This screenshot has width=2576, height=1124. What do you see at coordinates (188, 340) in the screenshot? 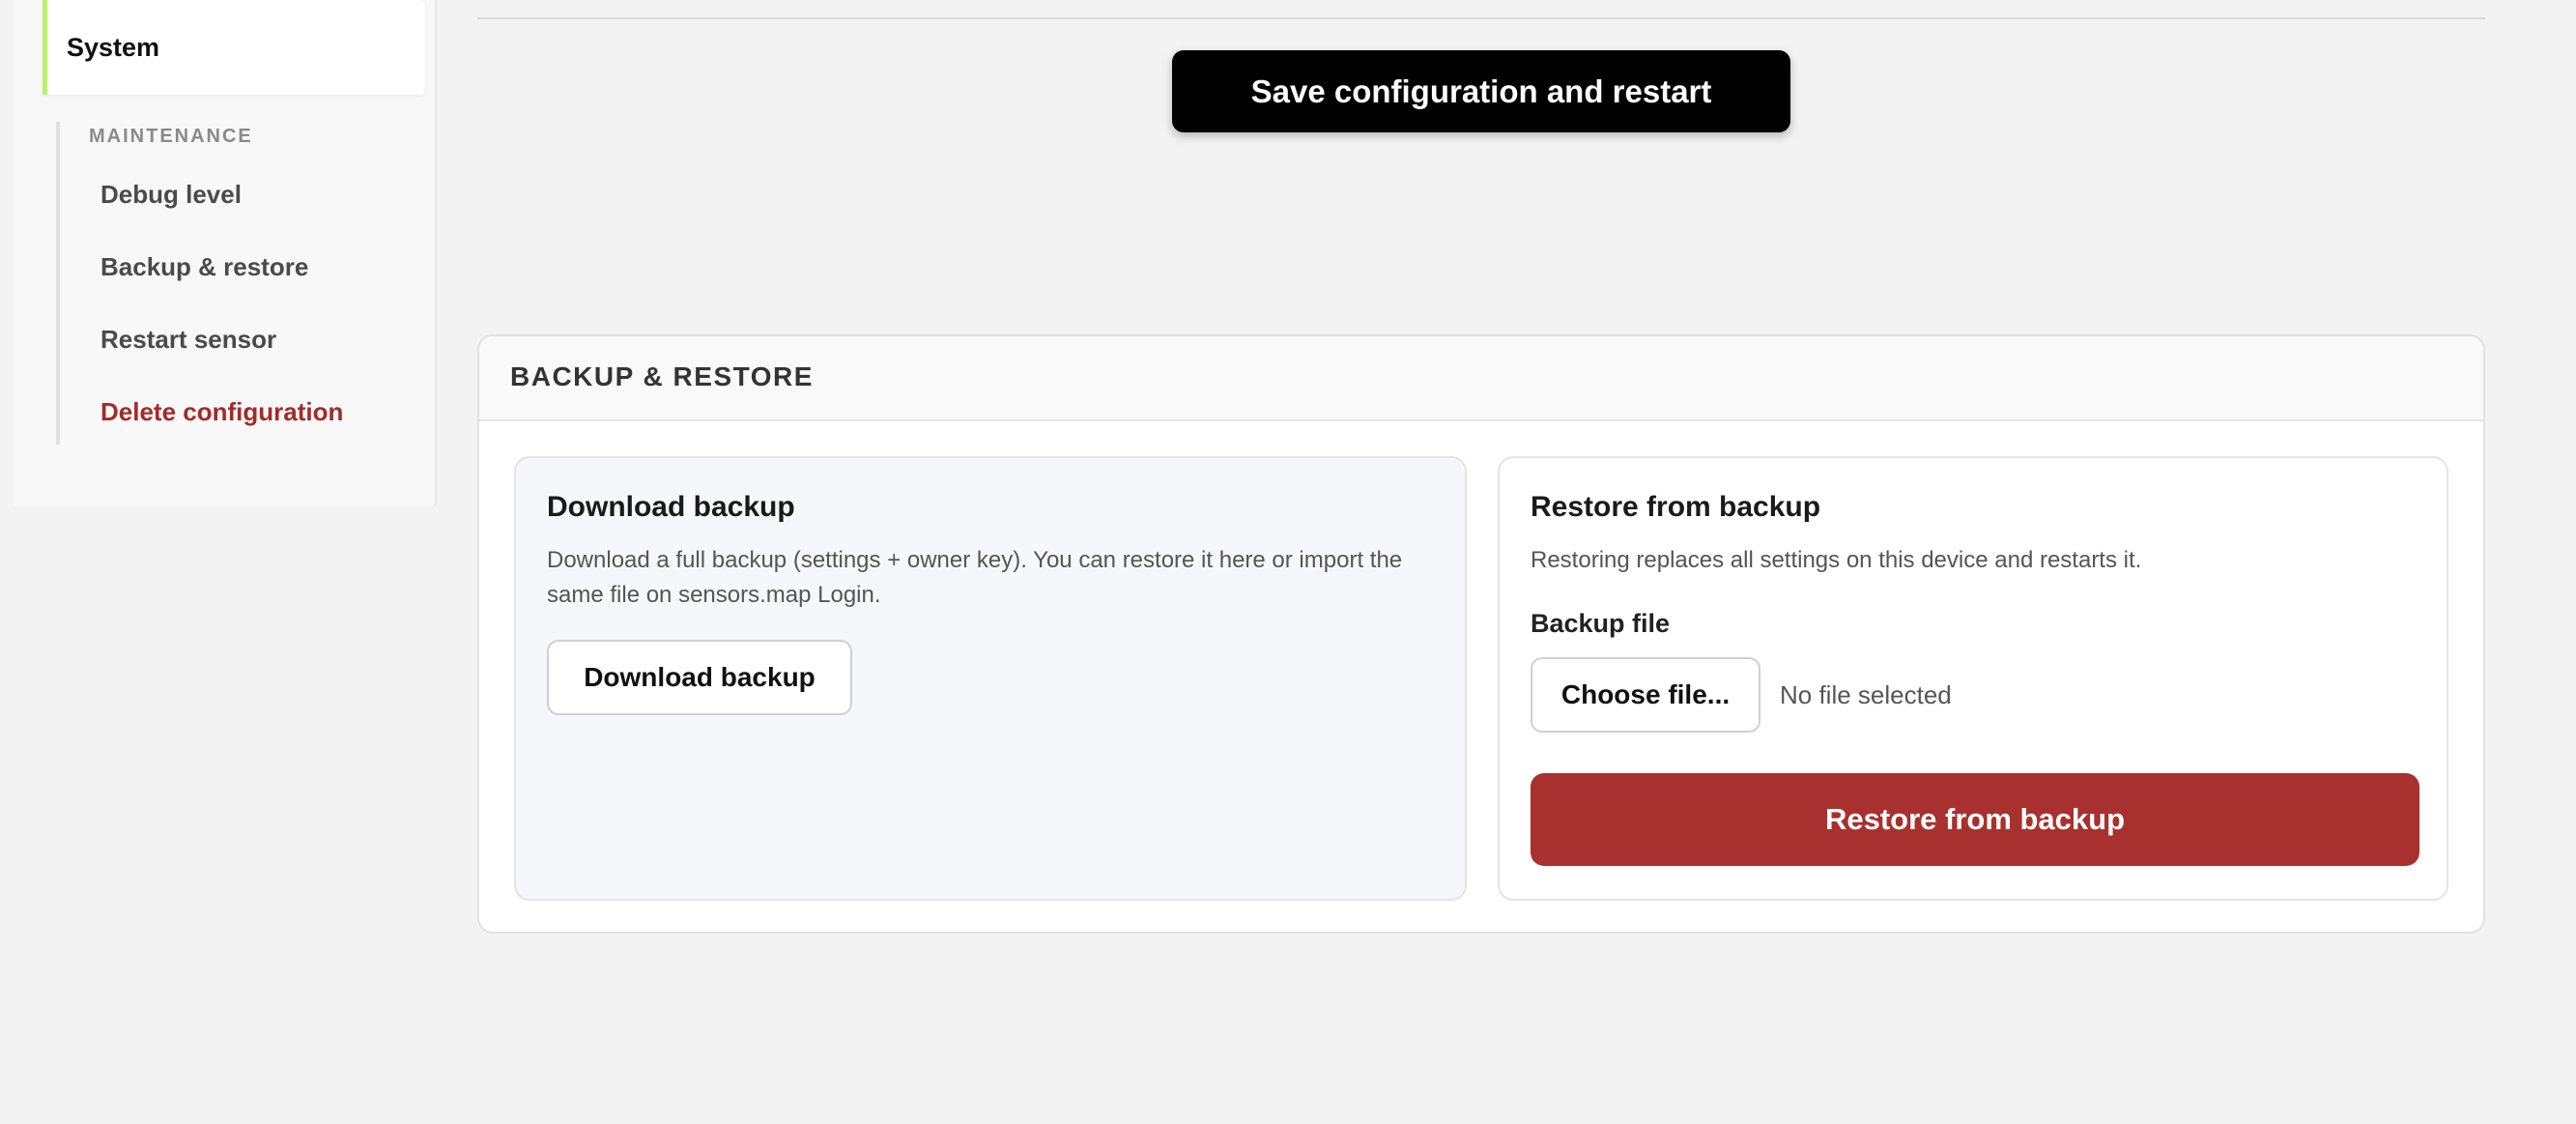
I see `sidebar-item-restart-sensor: Restart sensor` at bounding box center [188, 340].